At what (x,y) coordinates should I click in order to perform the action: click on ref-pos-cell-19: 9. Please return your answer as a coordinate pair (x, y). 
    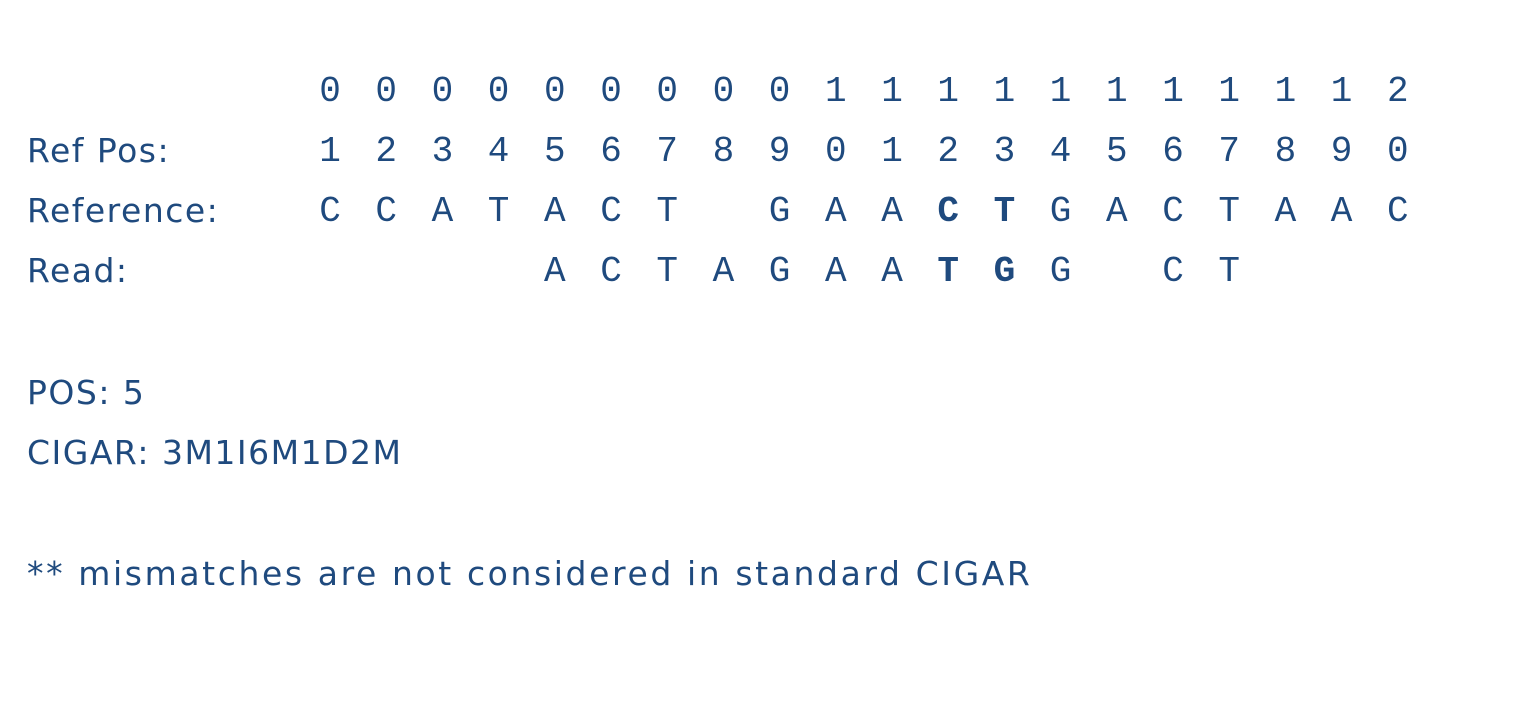
    Looking at the image, I should click on (1341, 151).